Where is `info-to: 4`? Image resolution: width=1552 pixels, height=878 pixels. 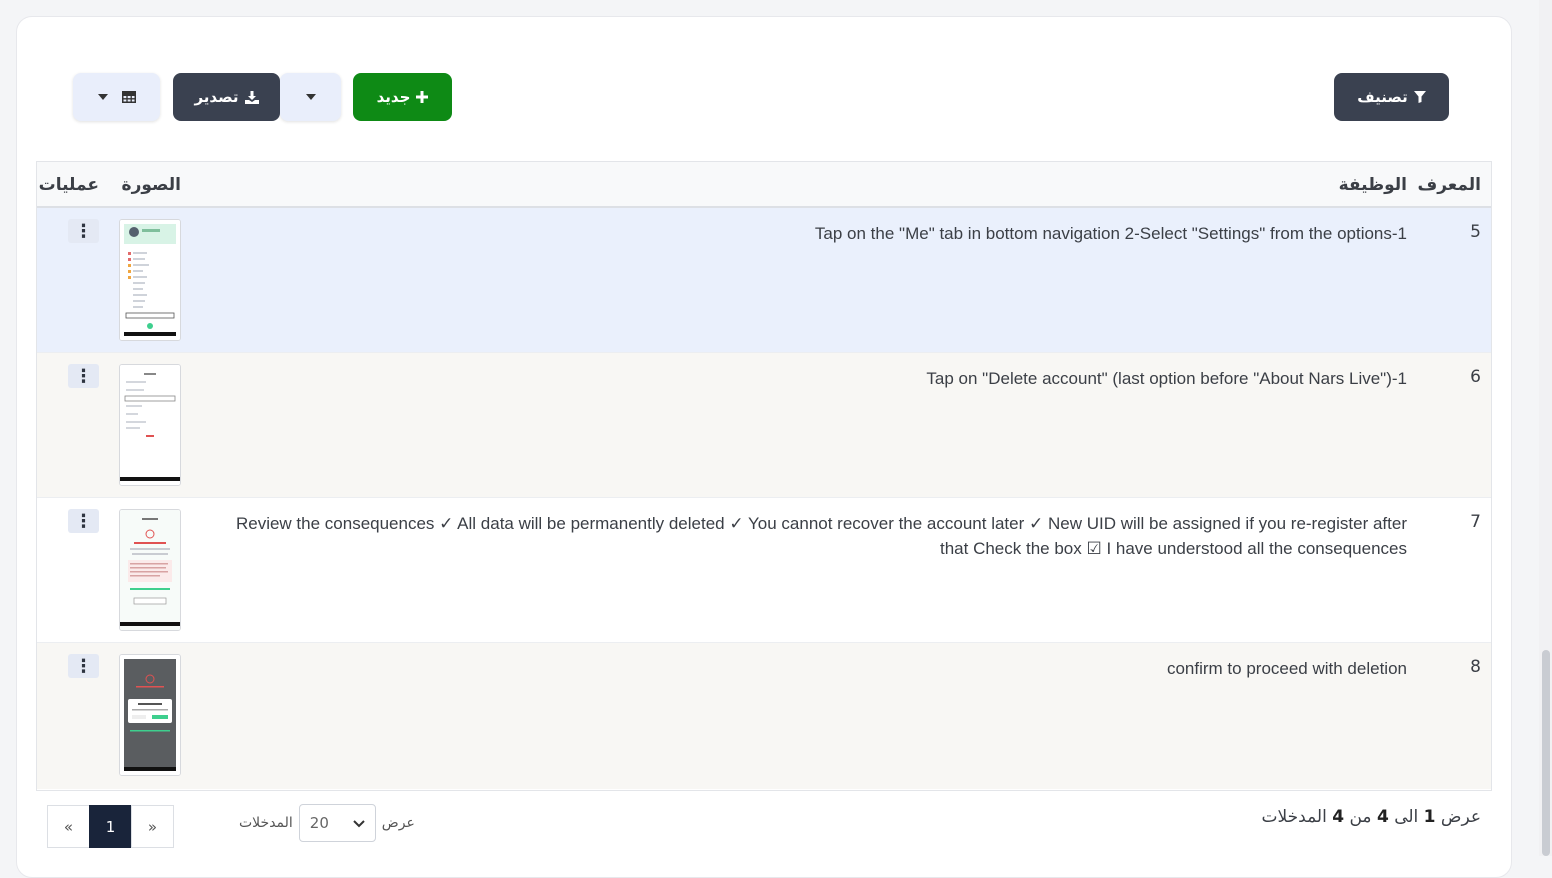
info-to: 4 is located at coordinates (1382, 817).